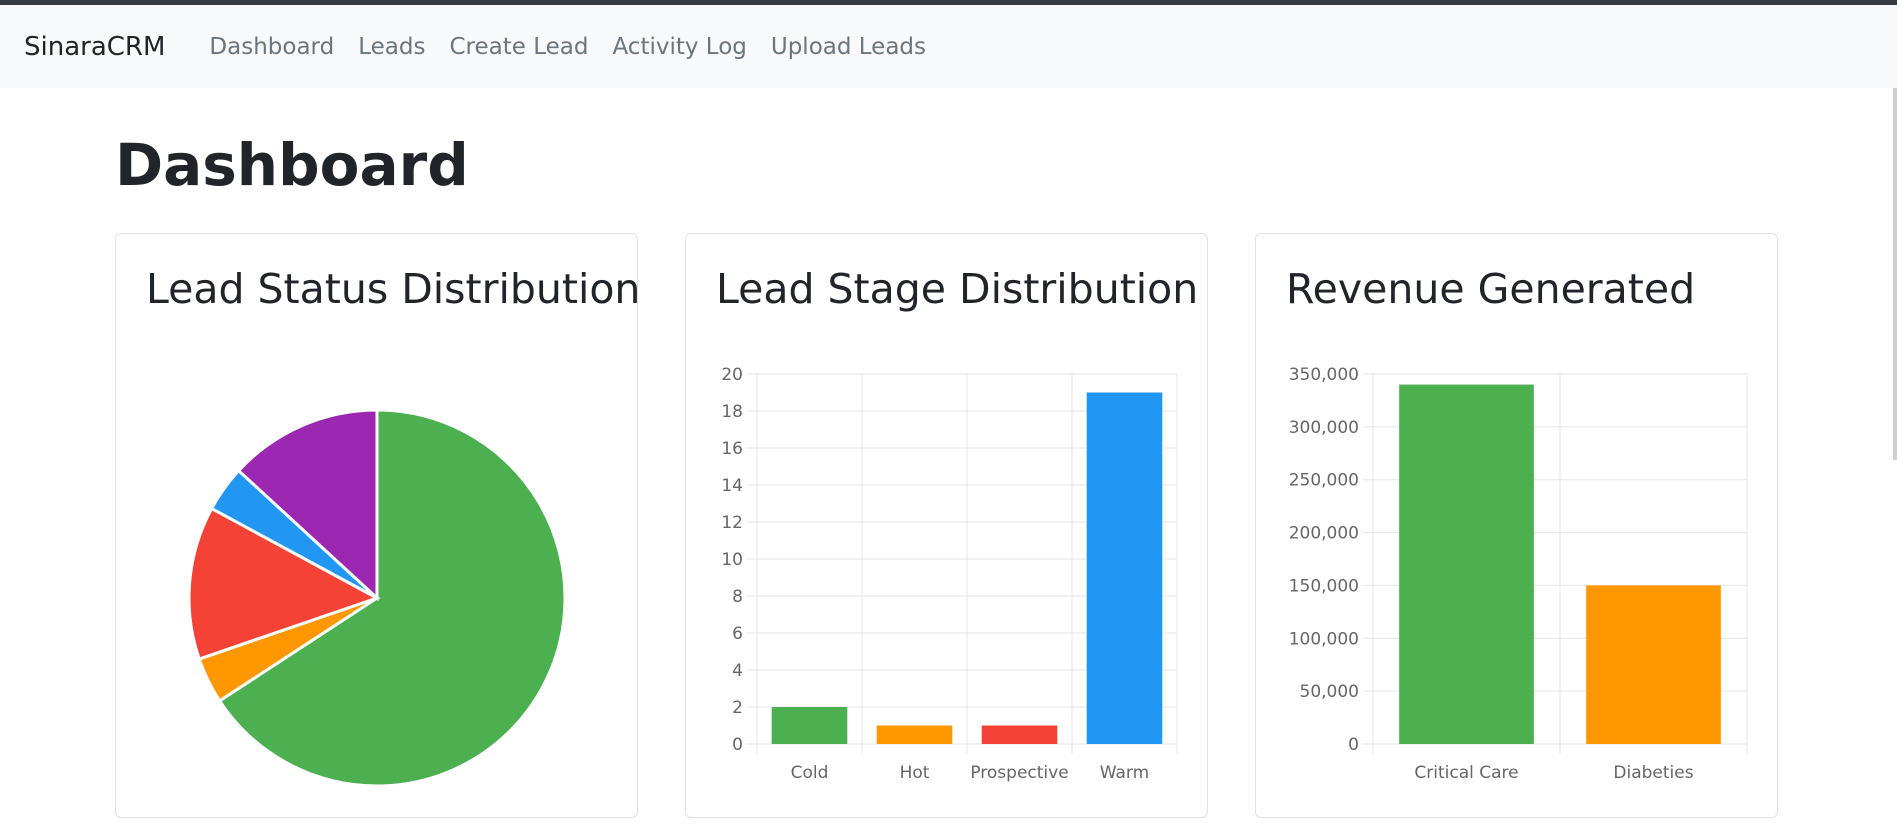  What do you see at coordinates (377, 598) in the screenshot?
I see `lead-status-chart: ContactedLostNewQualifiedWon` at bounding box center [377, 598].